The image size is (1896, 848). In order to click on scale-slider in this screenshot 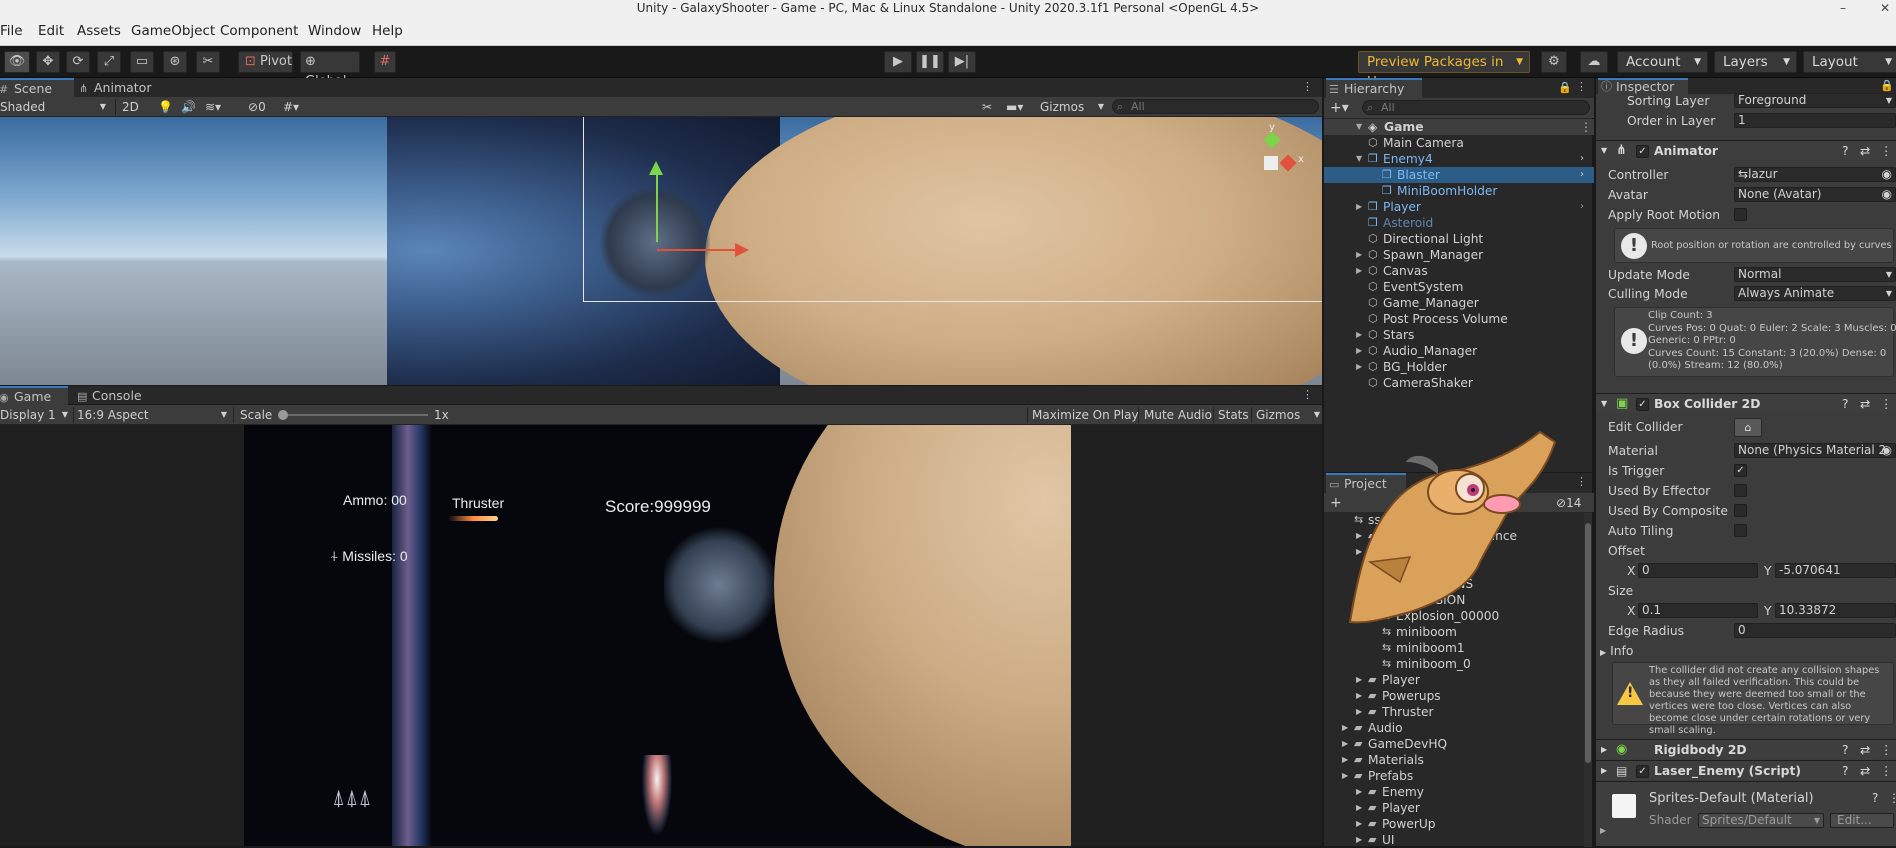, I will do `click(354, 415)`.